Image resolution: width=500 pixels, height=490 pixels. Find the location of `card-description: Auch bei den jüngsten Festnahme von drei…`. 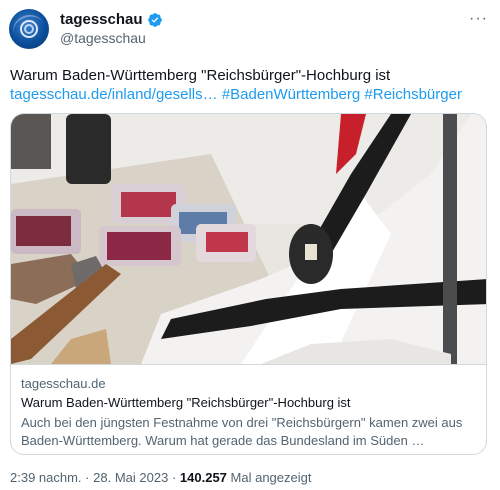

card-description: Auch bei den jüngsten Festnahme von drei… is located at coordinates (242, 431).